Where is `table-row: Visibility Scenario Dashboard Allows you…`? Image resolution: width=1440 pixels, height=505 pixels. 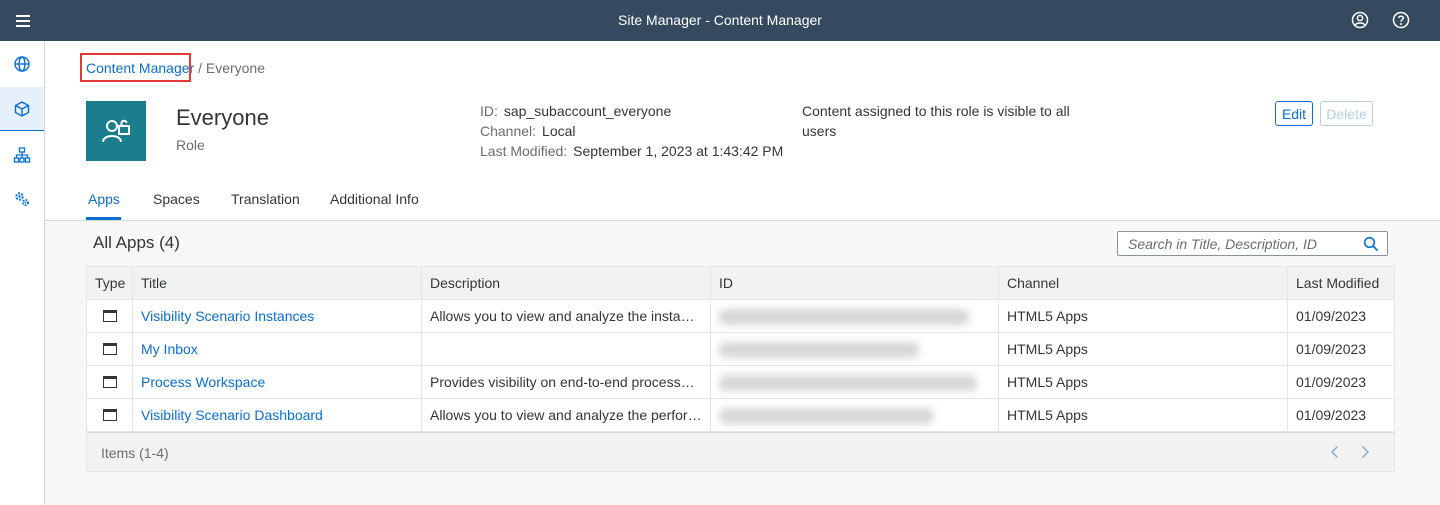
table-row: Visibility Scenario Dashboard Allows you… is located at coordinates (740, 415).